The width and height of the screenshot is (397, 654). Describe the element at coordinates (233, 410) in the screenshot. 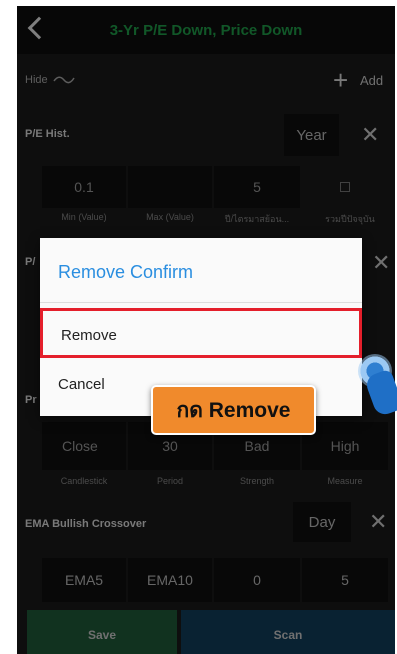

I see `instruction-callout: กด Remove` at that location.